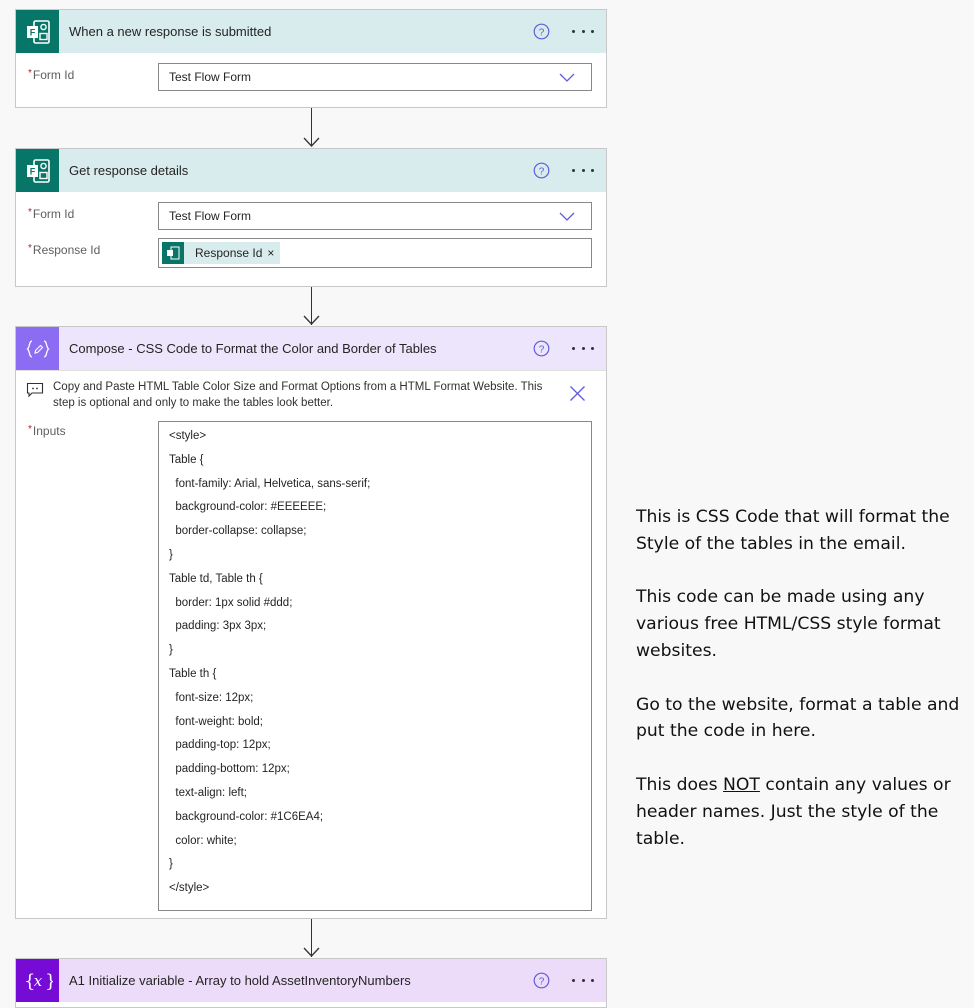  I want to click on field-label: *Response Id, so click(64, 250).